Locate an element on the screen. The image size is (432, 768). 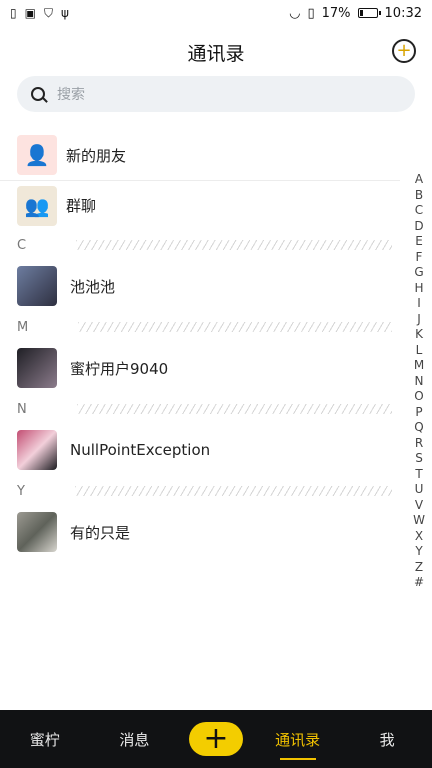
bottom-nav: 蜜柠 消息 + 通讯录 我 is located at coordinates (216, 739).